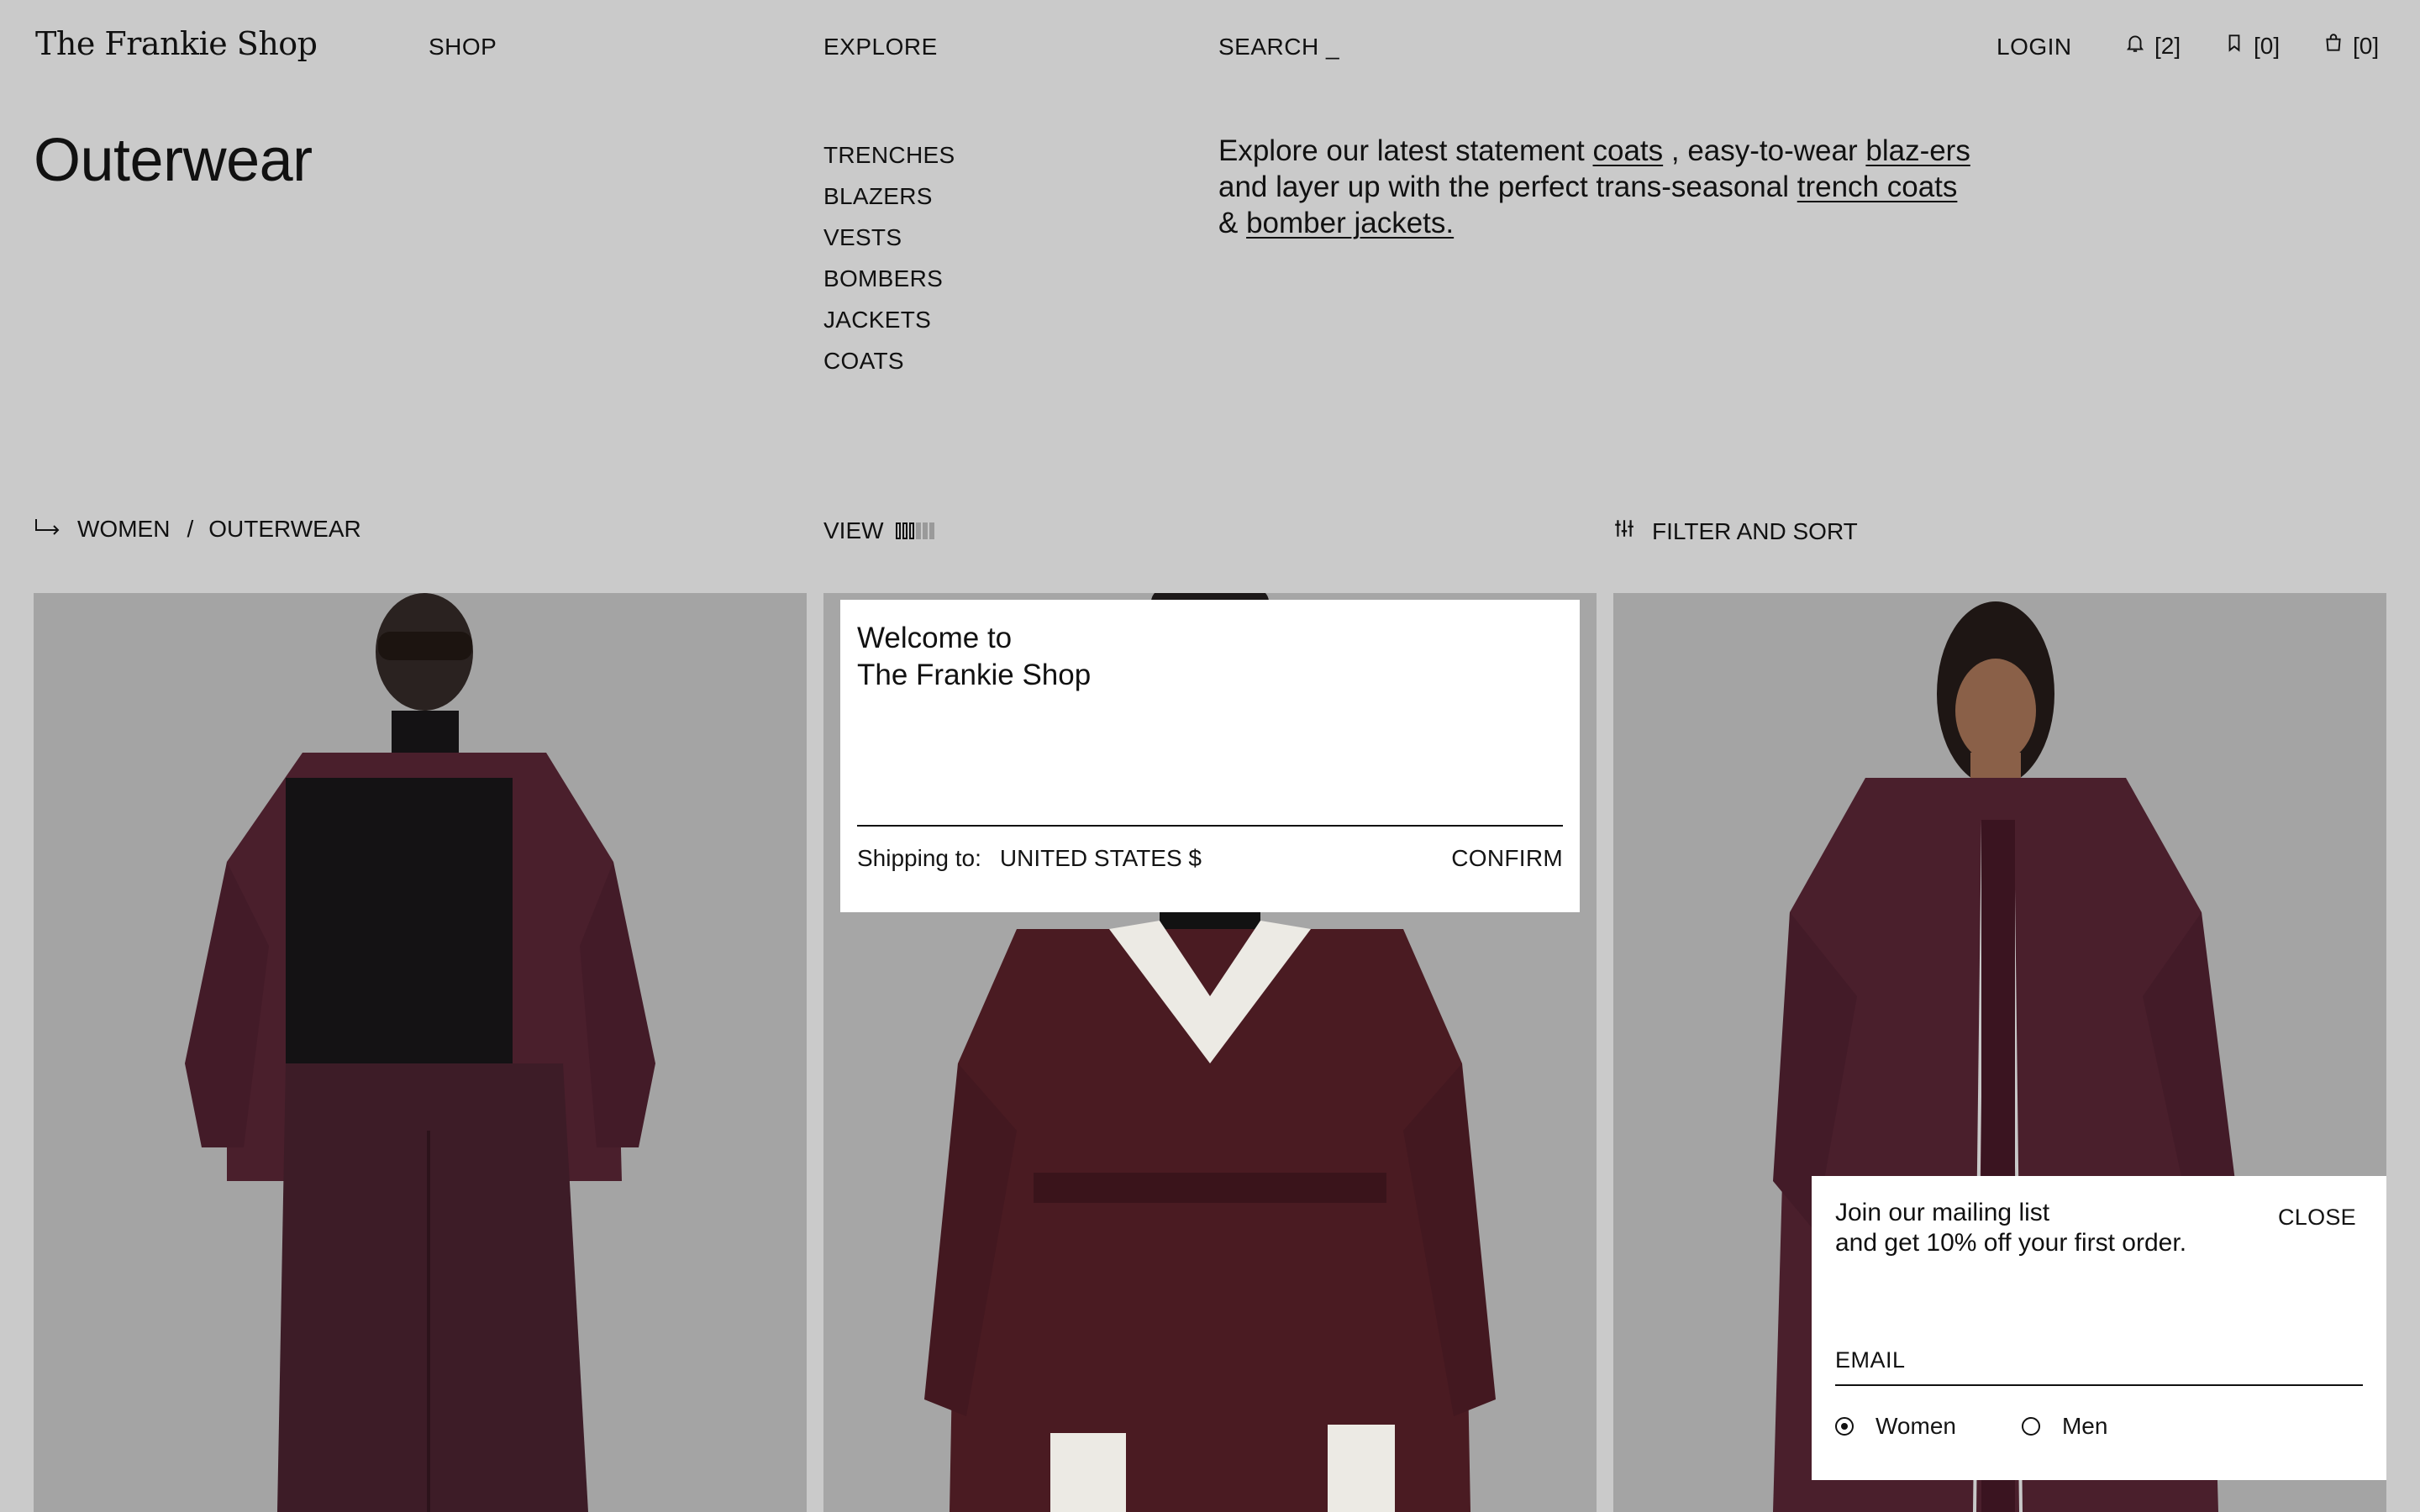  Describe the element at coordinates (463, 47) in the screenshot. I see `nav-shop: SHOP` at that location.